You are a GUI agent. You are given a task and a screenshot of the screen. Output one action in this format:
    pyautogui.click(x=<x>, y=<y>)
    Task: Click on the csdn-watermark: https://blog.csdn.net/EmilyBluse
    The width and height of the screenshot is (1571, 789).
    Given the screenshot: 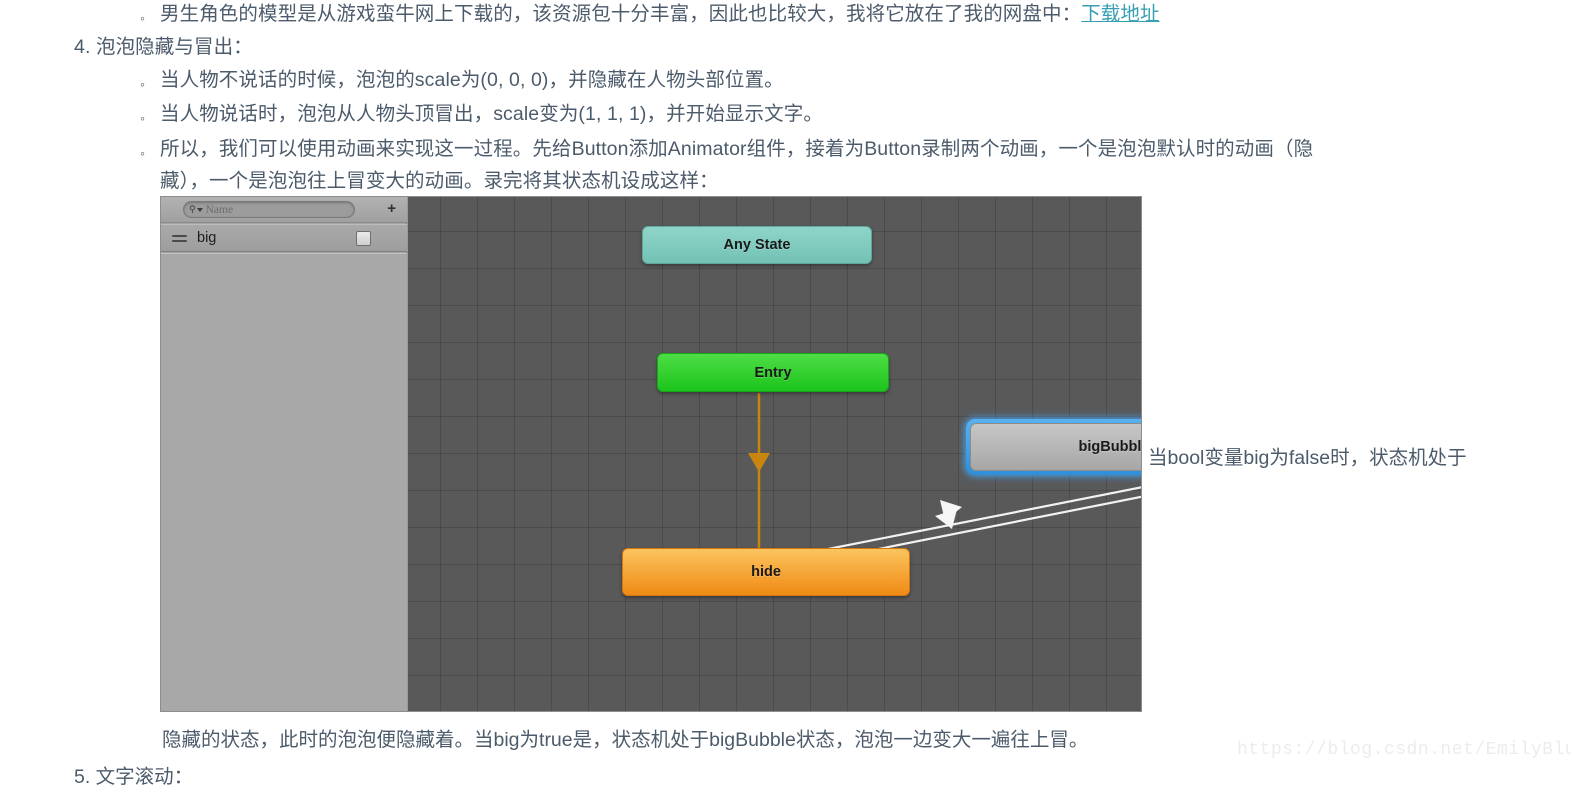 What is the action you would take?
    pyautogui.click(x=1404, y=750)
    